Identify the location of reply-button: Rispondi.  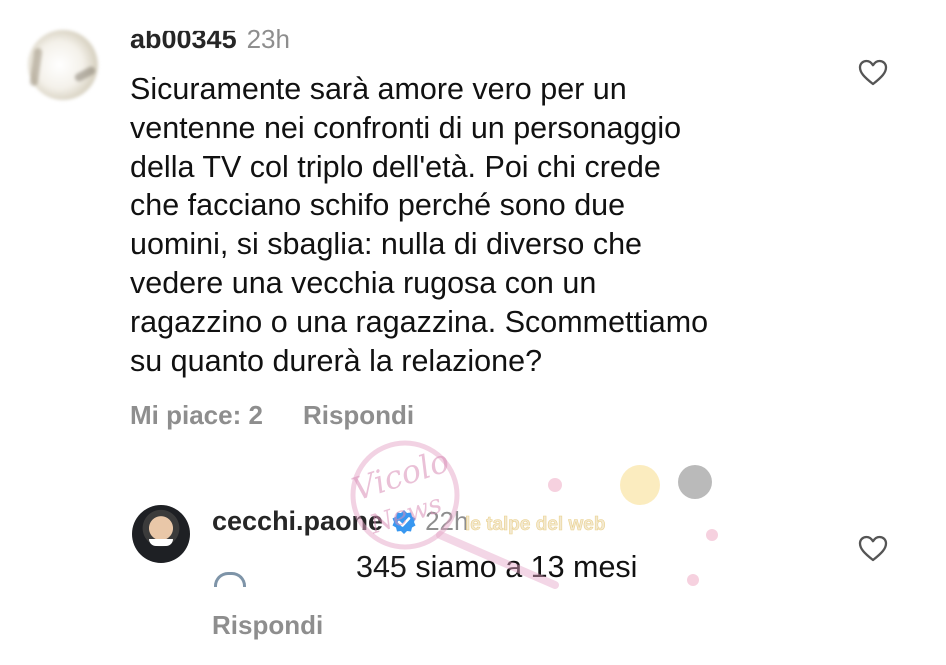
(358, 415).